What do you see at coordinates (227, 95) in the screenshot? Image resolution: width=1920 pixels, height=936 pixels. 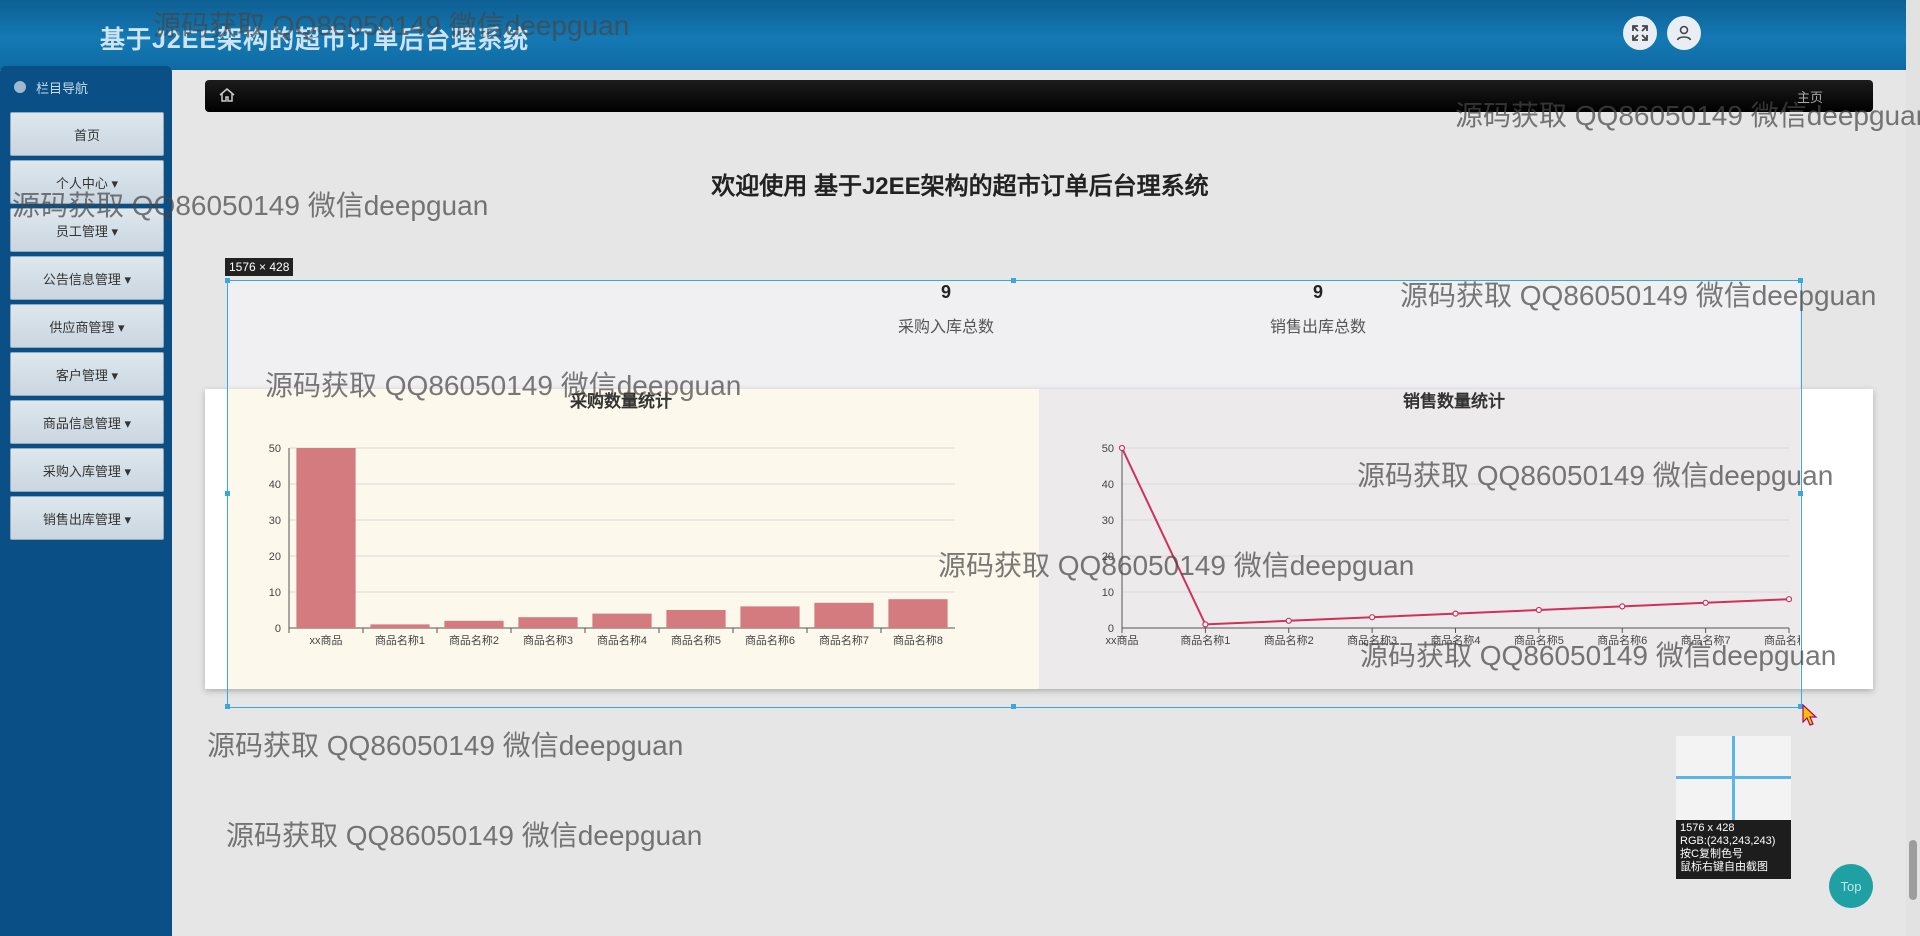 I see `home-icon` at bounding box center [227, 95].